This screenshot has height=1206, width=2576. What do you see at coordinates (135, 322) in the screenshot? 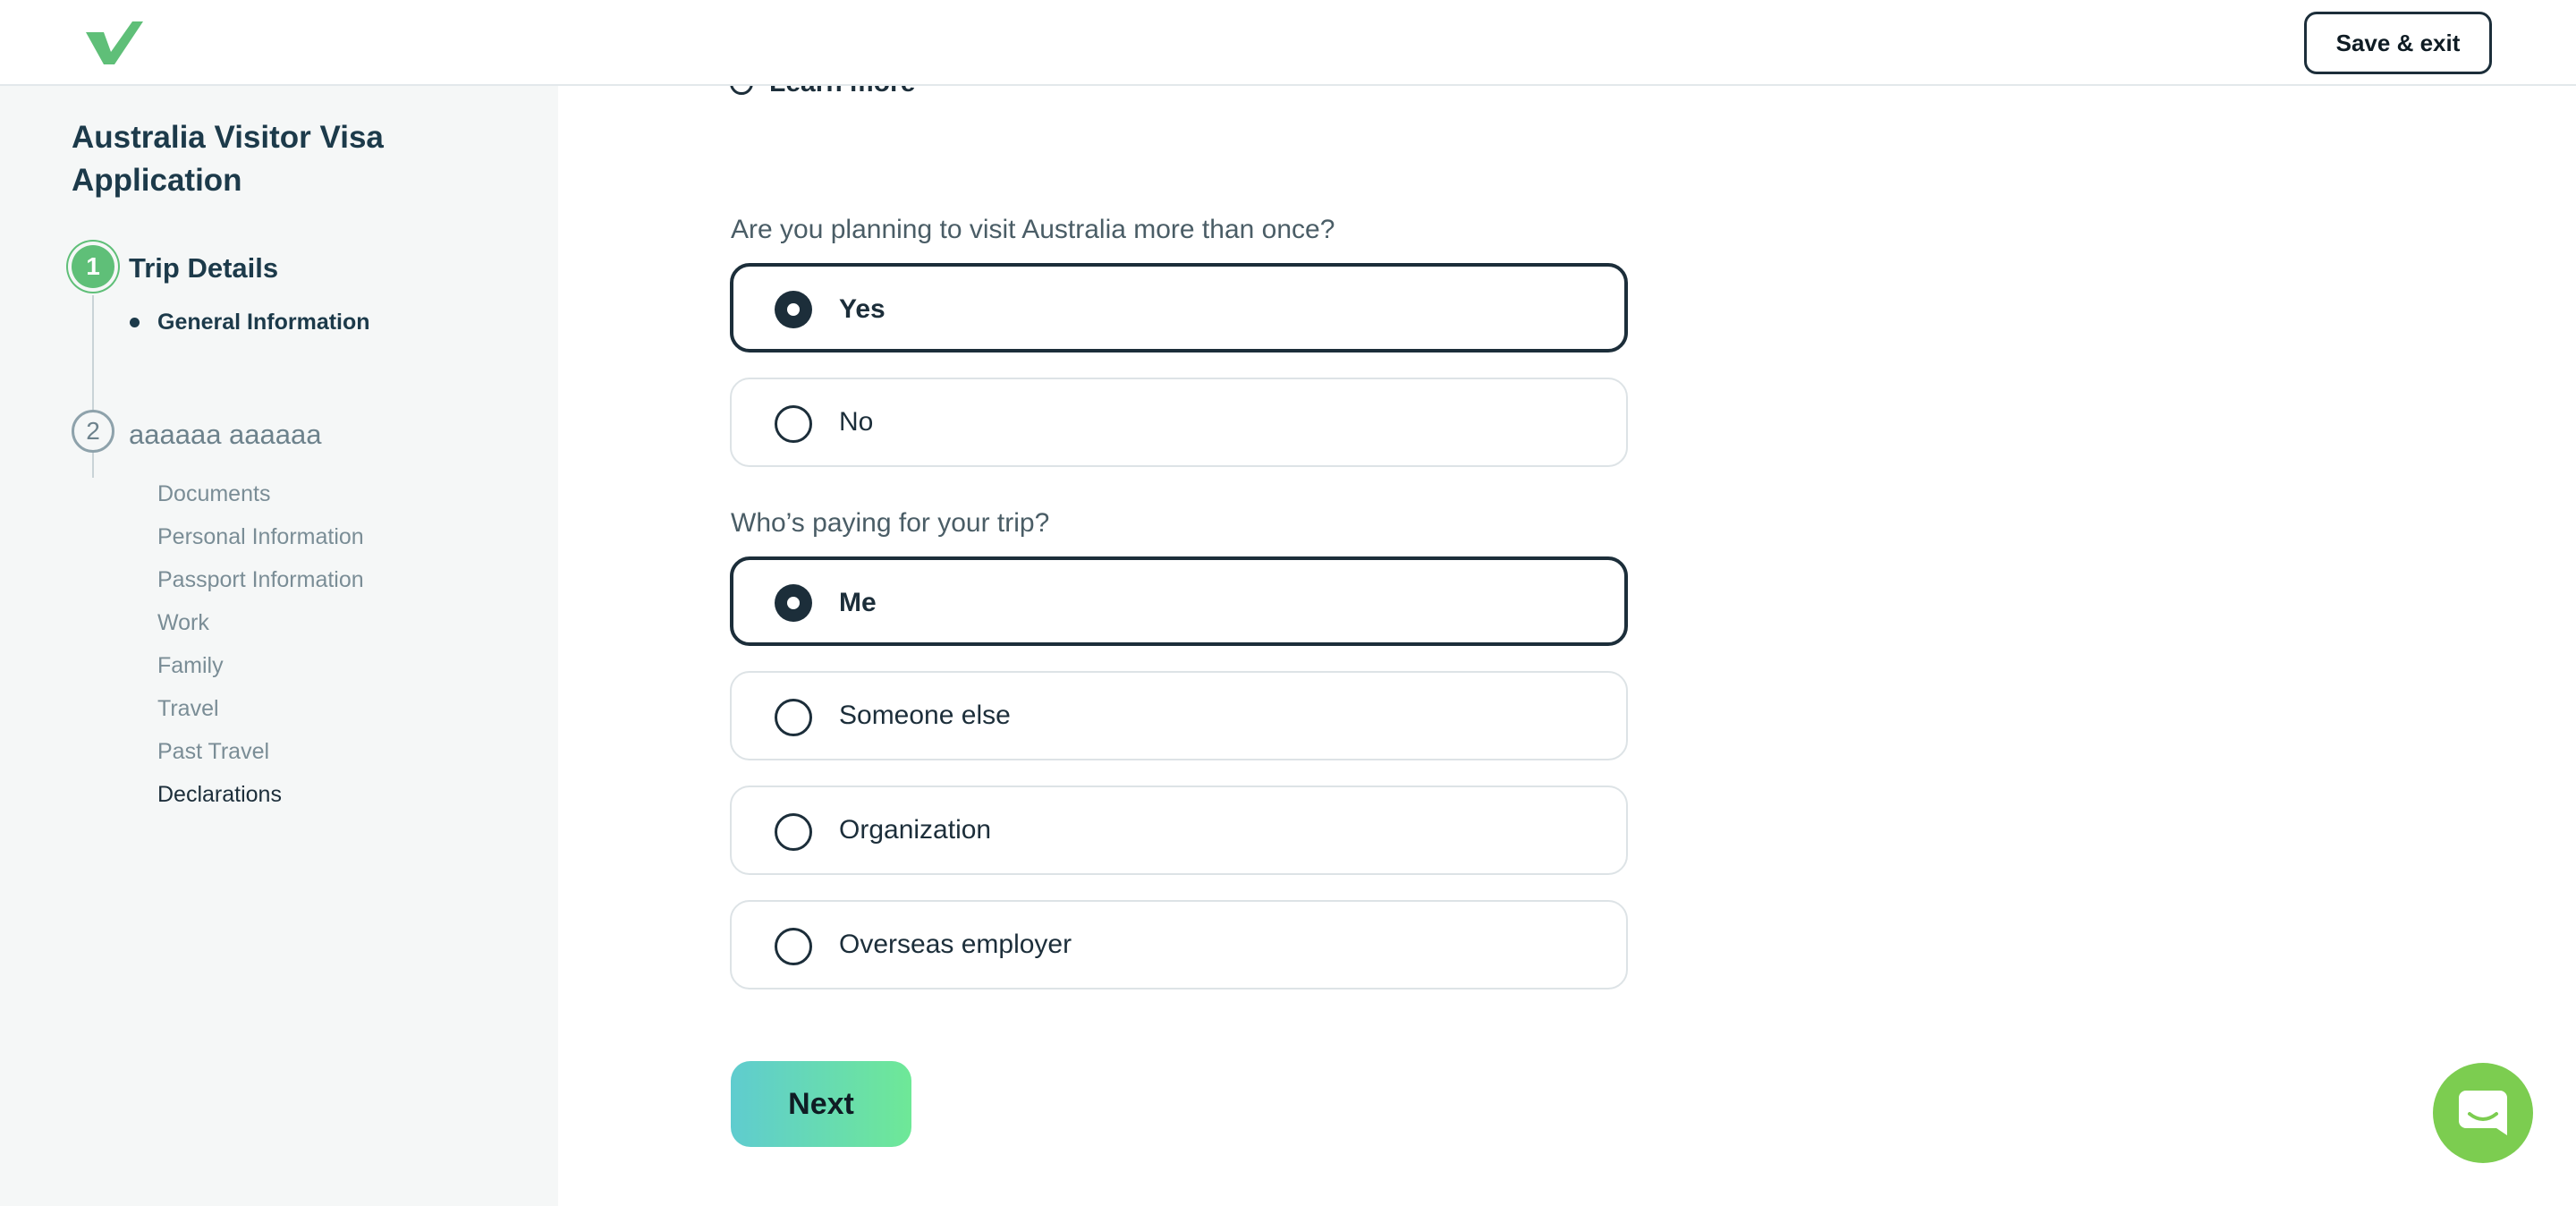
I see `active-substep-bullet` at bounding box center [135, 322].